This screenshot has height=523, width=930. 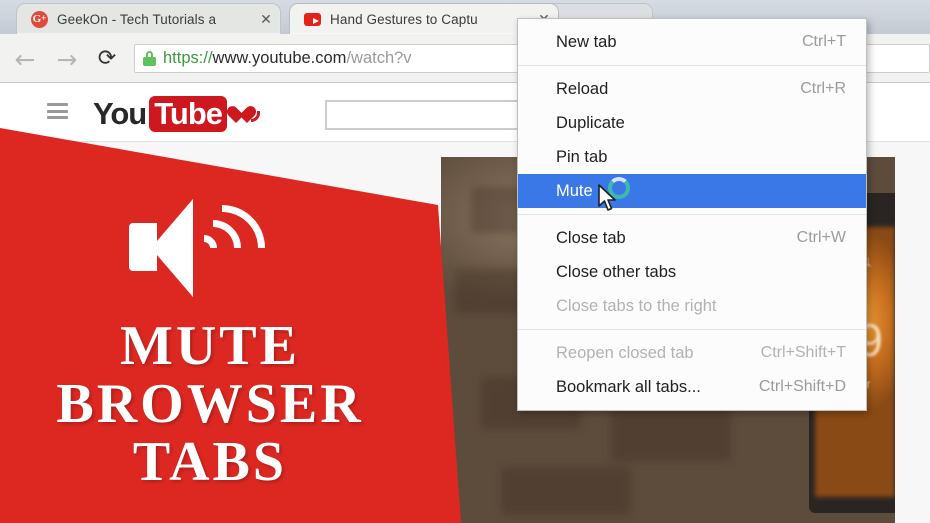 I want to click on menu-item-label: Reopen closed tab, so click(x=625, y=352).